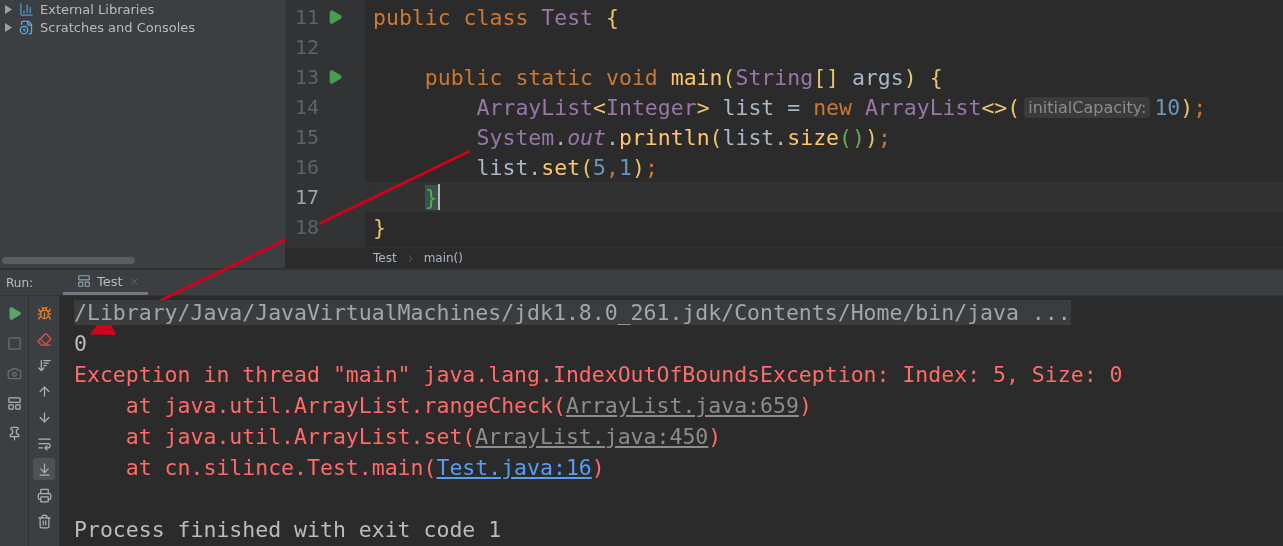  Describe the element at coordinates (683, 77) in the screenshot. I see `code-line: public static void main(String[] args) {` at that location.